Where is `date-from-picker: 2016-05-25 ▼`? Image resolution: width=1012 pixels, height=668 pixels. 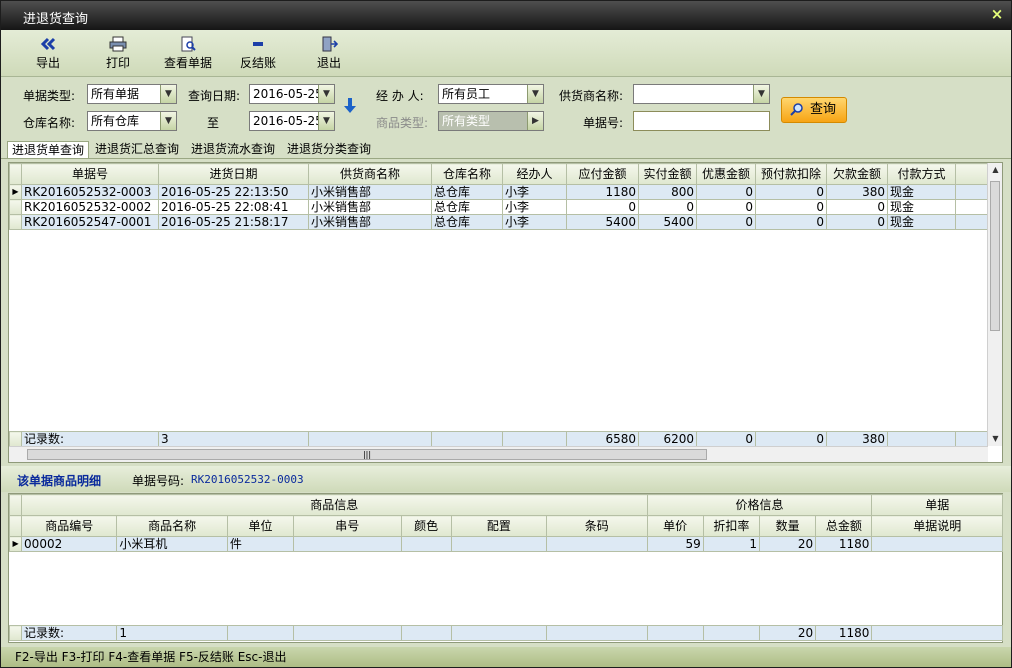 date-from-picker: 2016-05-25 ▼ is located at coordinates (292, 94).